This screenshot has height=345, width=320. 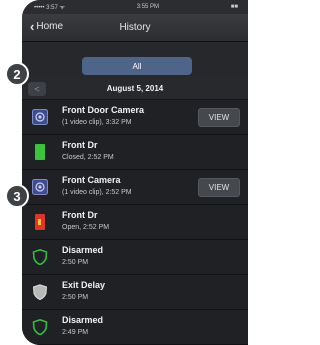 What do you see at coordinates (17, 74) in the screenshot?
I see `callout-badge: 2` at bounding box center [17, 74].